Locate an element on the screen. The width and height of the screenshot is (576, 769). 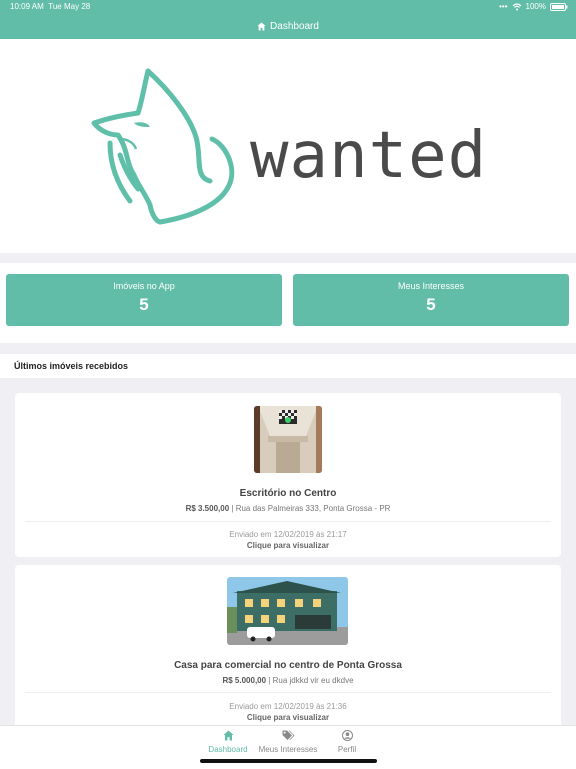
status-bar: 10:09 AM Tue May 28 ••• 100% is located at coordinates (288, 7).